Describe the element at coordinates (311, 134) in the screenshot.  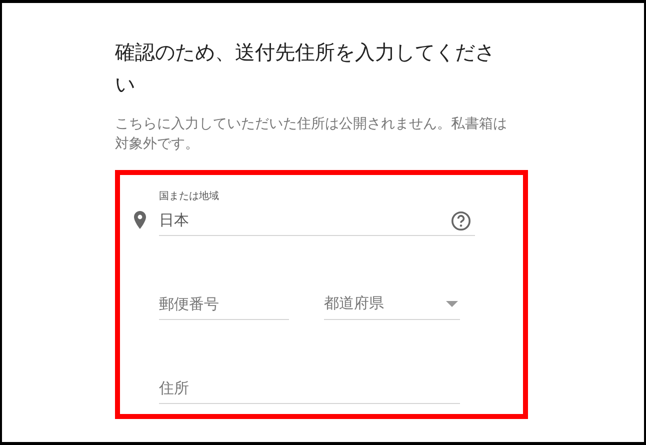
I see `privacy-note: こちらに入力していただいた住所は公開されません。私書箱は対象外です。` at that location.